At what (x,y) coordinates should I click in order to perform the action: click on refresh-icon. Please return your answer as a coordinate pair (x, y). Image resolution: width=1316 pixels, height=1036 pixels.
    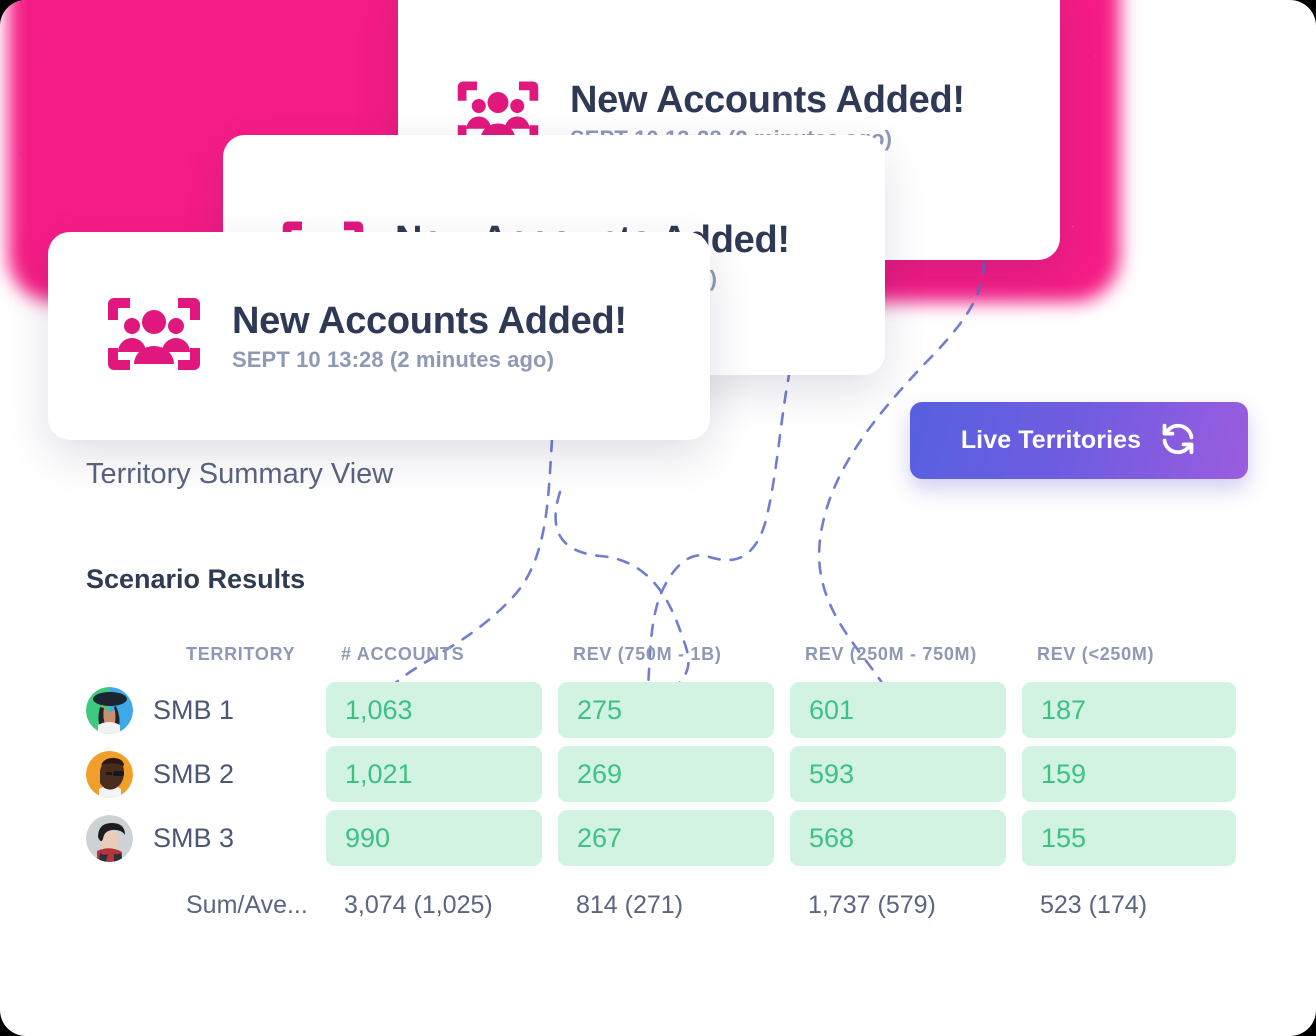
    Looking at the image, I should click on (1178, 440).